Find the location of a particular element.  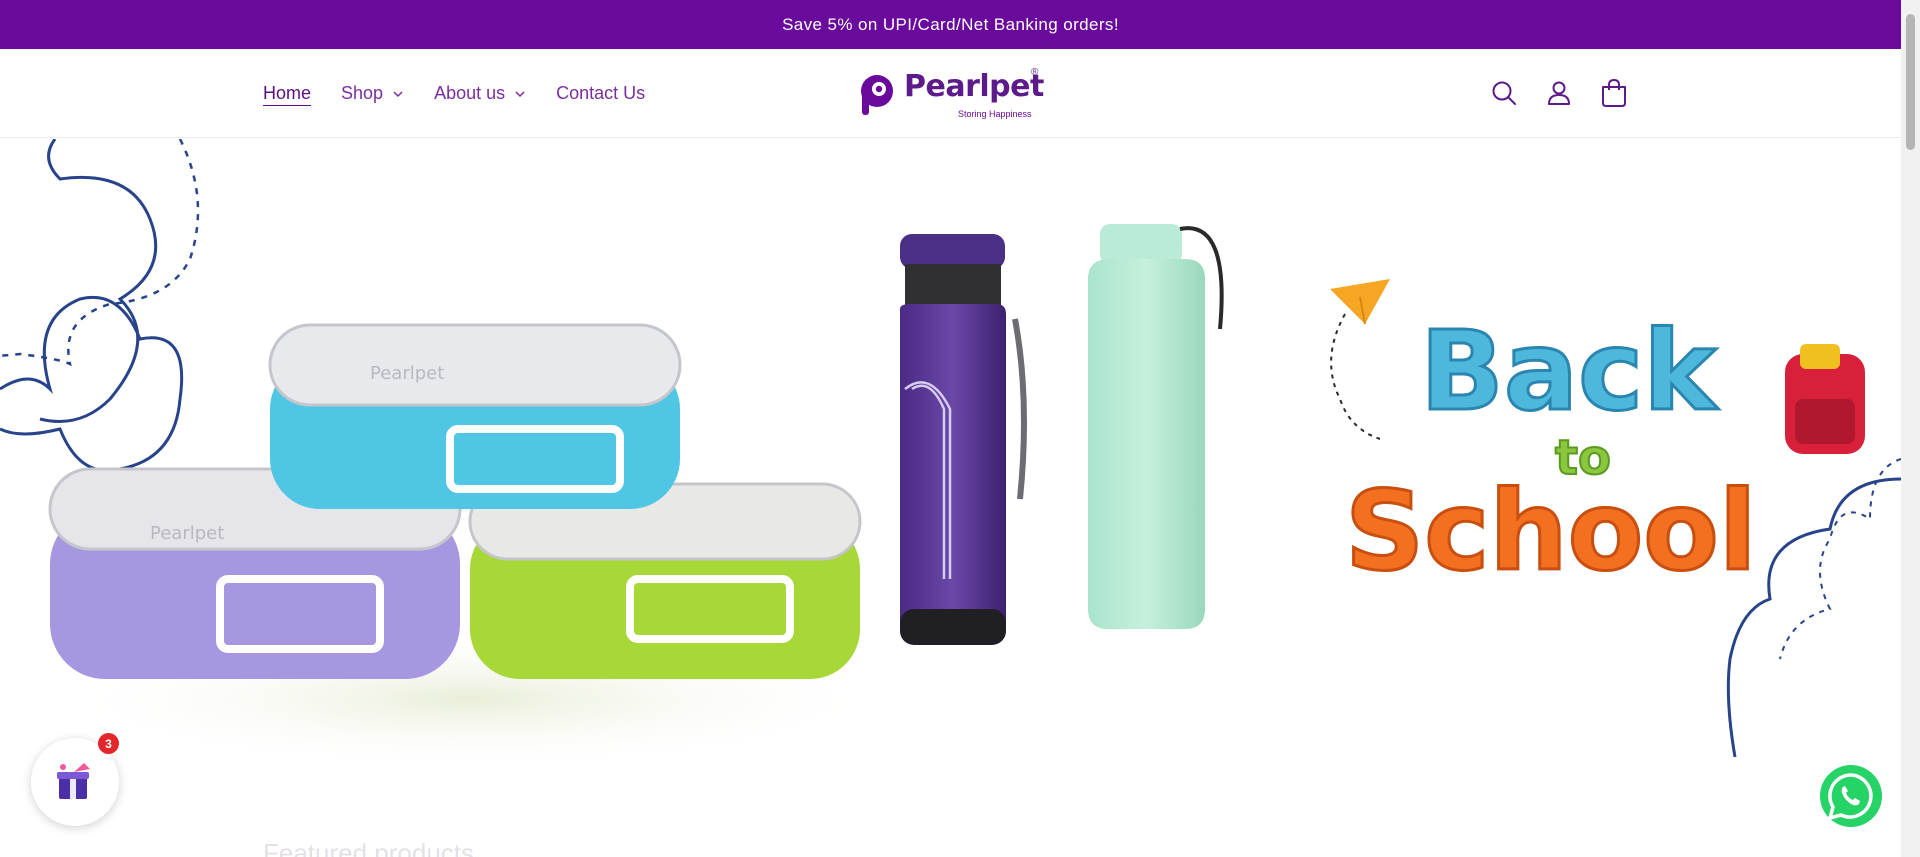

announcement-bar: Save 5% on UPI/Card/Net Banking orders! is located at coordinates (950, 24).